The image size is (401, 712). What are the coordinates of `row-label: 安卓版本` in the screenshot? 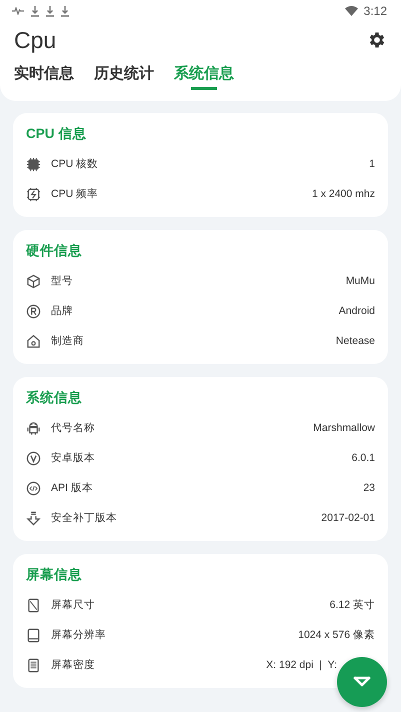 It's located at (73, 458).